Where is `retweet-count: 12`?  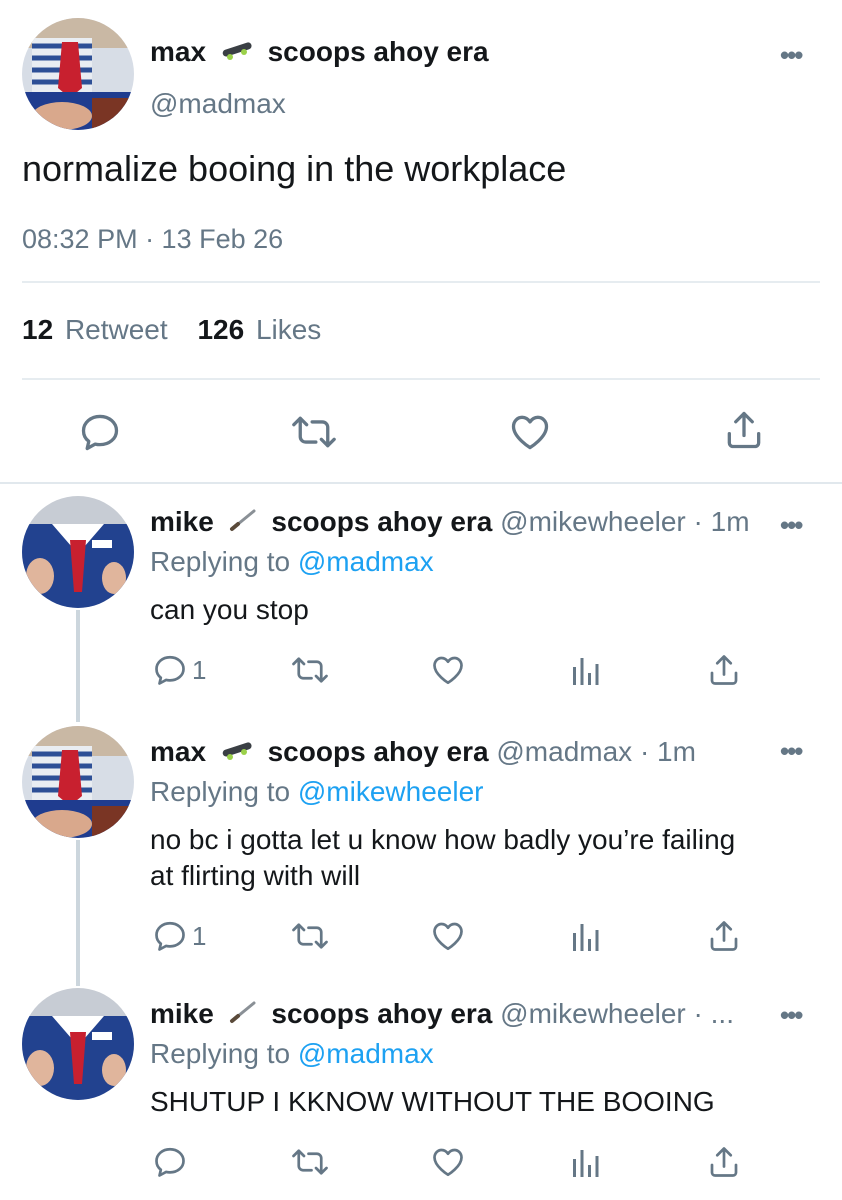 retweet-count: 12 is located at coordinates (37, 329).